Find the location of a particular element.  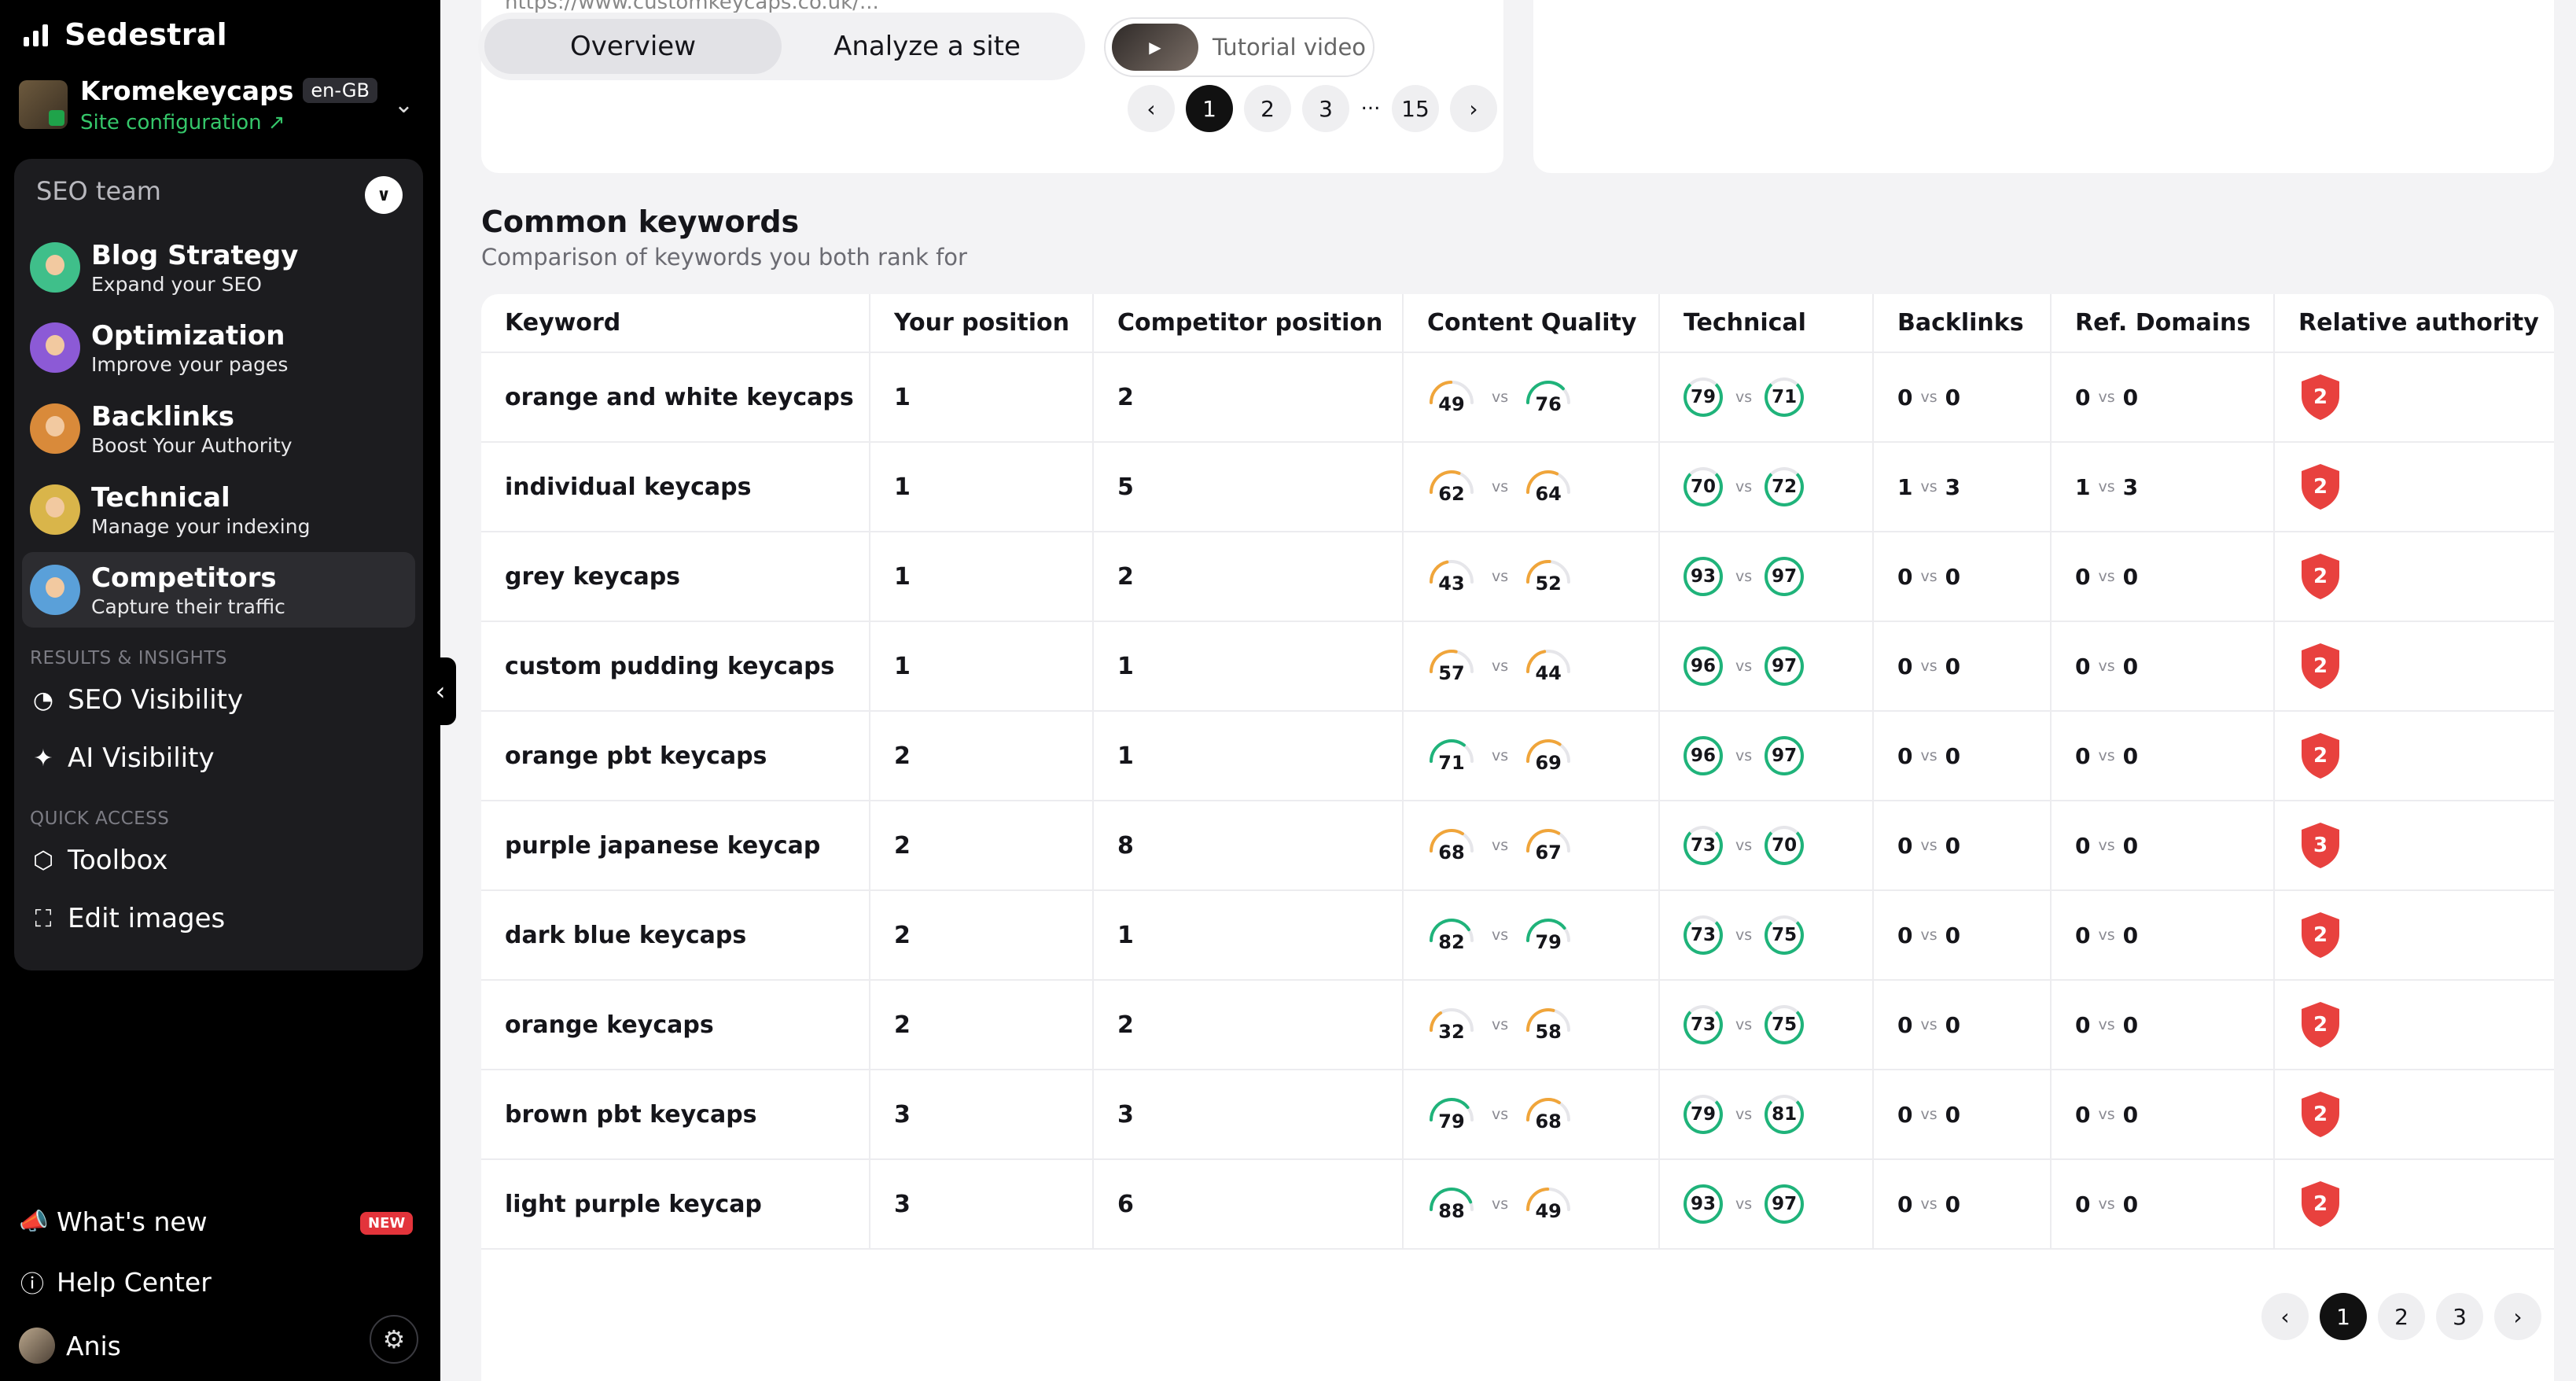

site-configuration-link: Site configuration ↗ is located at coordinates (229, 122).